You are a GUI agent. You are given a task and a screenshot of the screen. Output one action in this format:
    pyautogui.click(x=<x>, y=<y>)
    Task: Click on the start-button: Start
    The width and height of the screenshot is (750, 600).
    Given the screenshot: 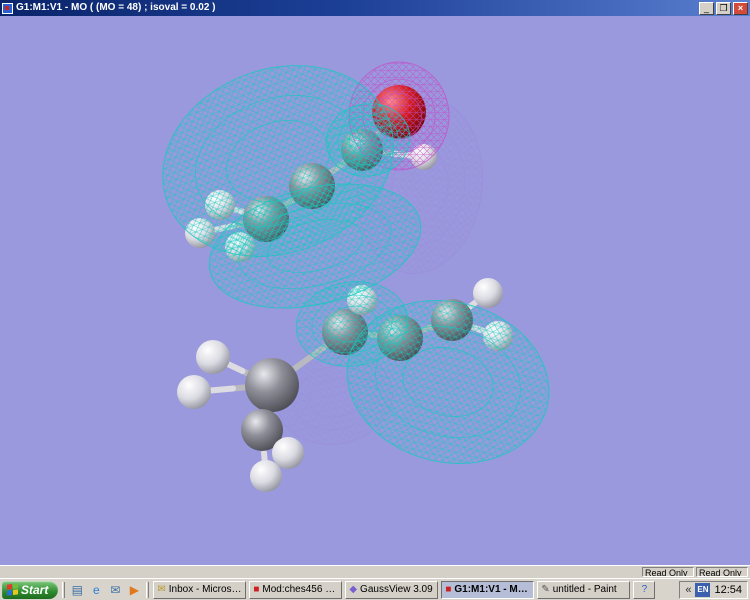 What is the action you would take?
    pyautogui.click(x=30, y=589)
    